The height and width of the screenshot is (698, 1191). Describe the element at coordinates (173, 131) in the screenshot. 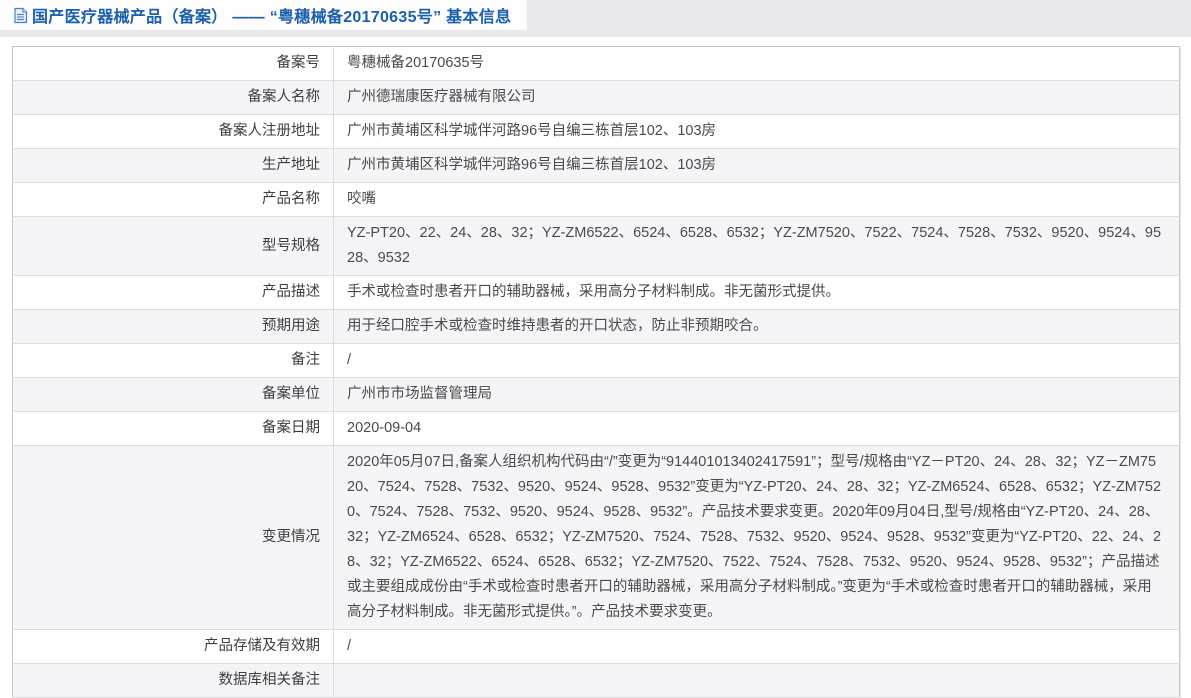

I see `row-label: 备案人注册地址` at that location.